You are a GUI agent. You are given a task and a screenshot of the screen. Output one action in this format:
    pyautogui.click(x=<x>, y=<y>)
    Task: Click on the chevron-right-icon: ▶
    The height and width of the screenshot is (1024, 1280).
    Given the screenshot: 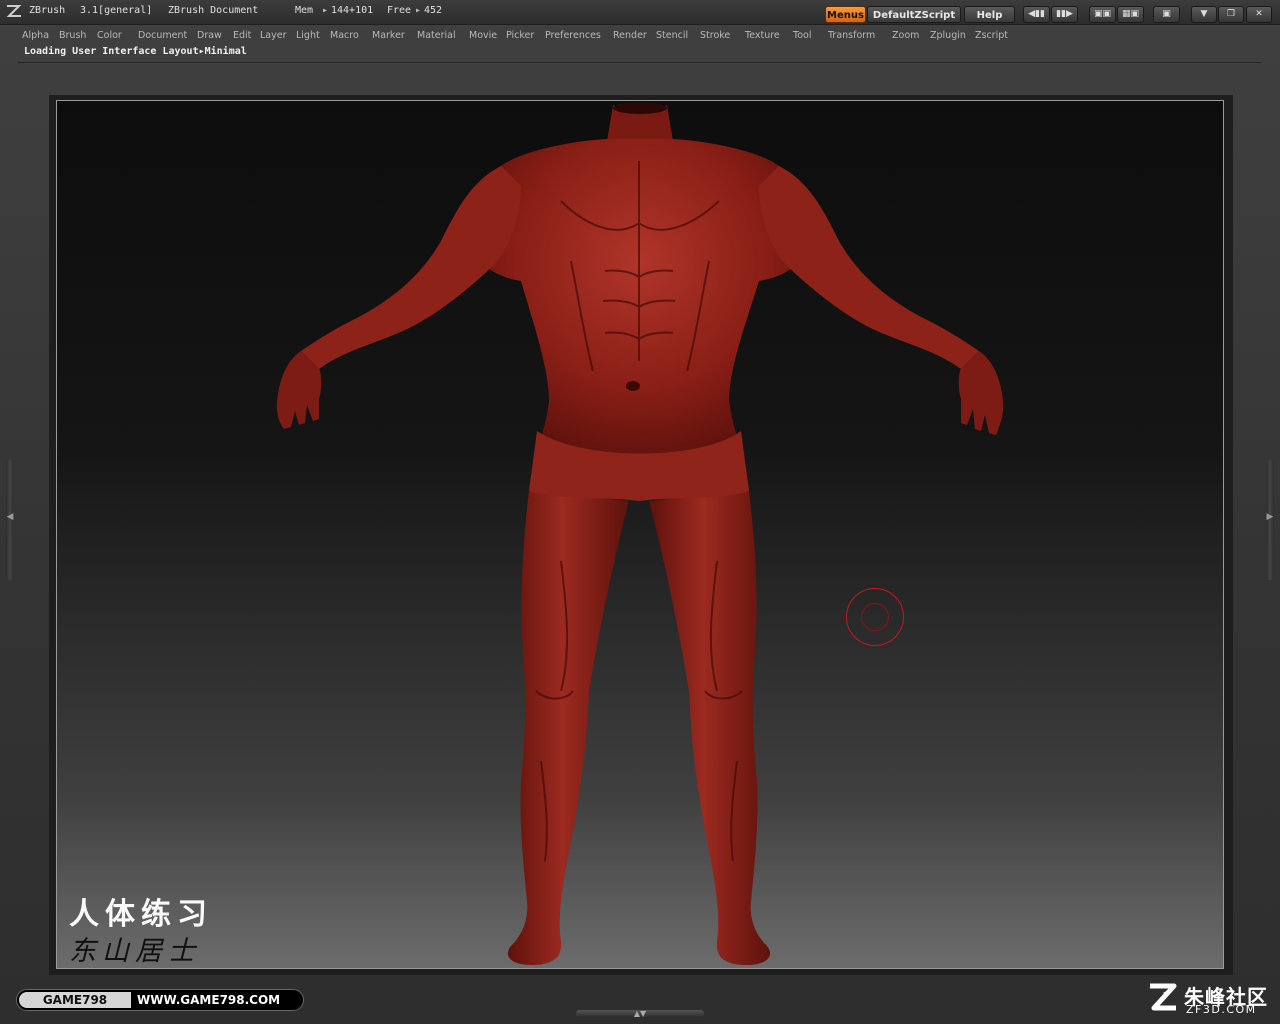 What is the action you would take?
    pyautogui.click(x=1270, y=517)
    